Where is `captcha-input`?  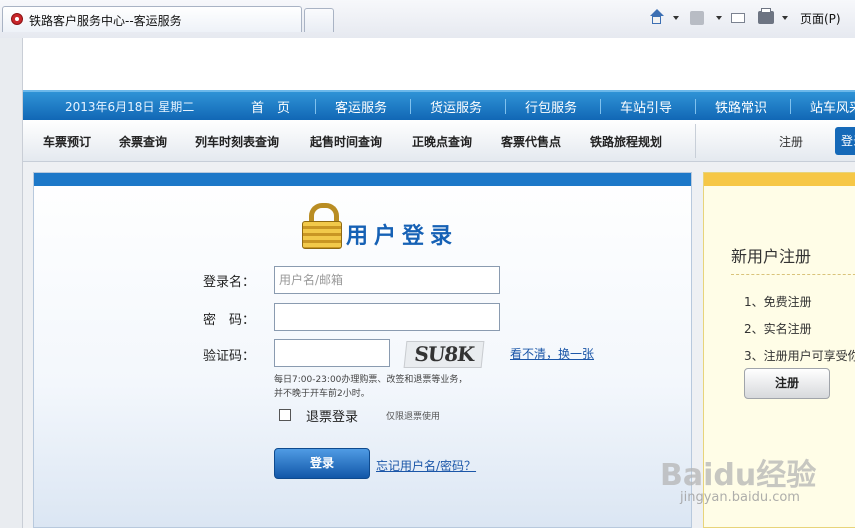 captcha-input is located at coordinates (332, 353).